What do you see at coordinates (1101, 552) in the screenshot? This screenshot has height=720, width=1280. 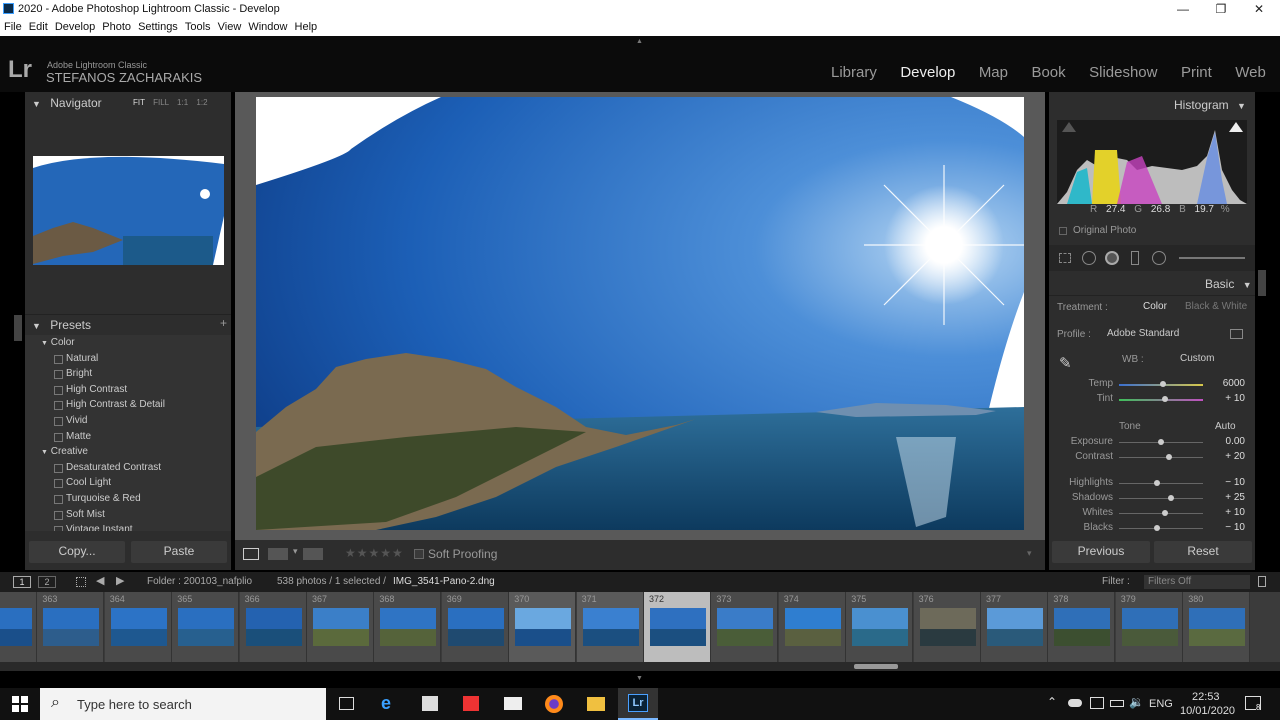 I see `previous-button: Previous` at bounding box center [1101, 552].